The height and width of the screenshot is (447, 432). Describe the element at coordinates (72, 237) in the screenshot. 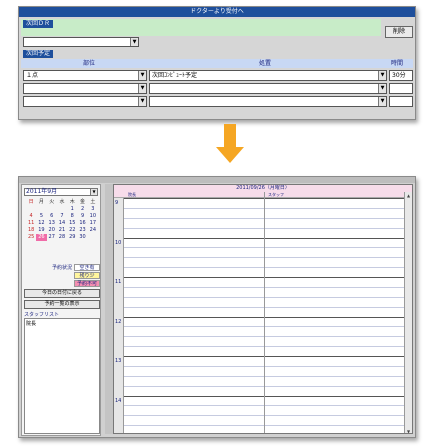

I see `day-cell: 29` at that location.